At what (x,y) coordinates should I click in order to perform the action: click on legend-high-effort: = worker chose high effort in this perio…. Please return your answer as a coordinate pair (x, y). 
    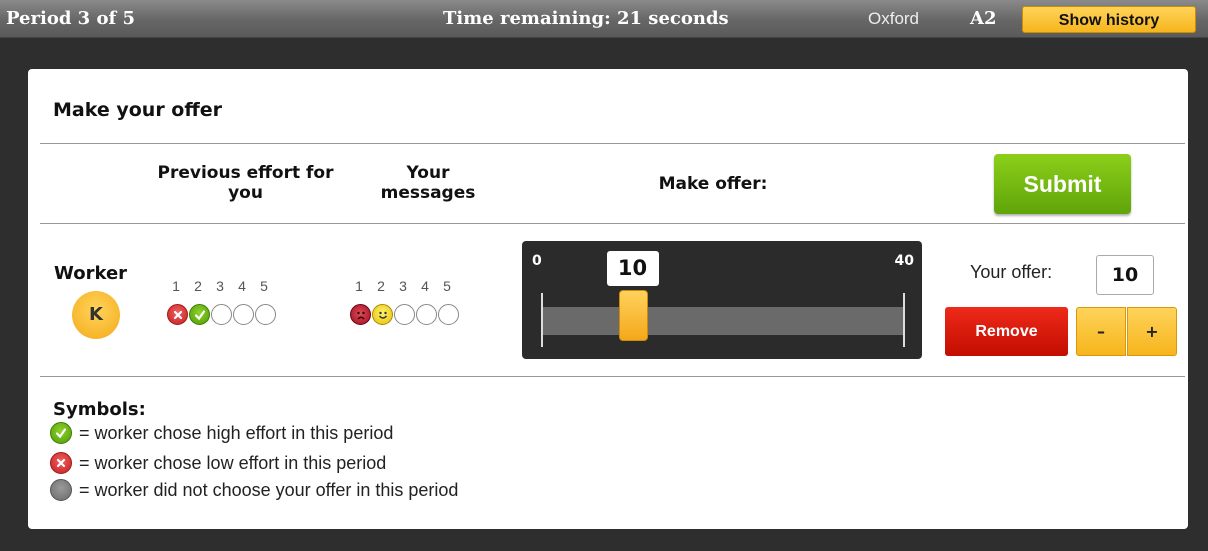
    Looking at the image, I should click on (221, 433).